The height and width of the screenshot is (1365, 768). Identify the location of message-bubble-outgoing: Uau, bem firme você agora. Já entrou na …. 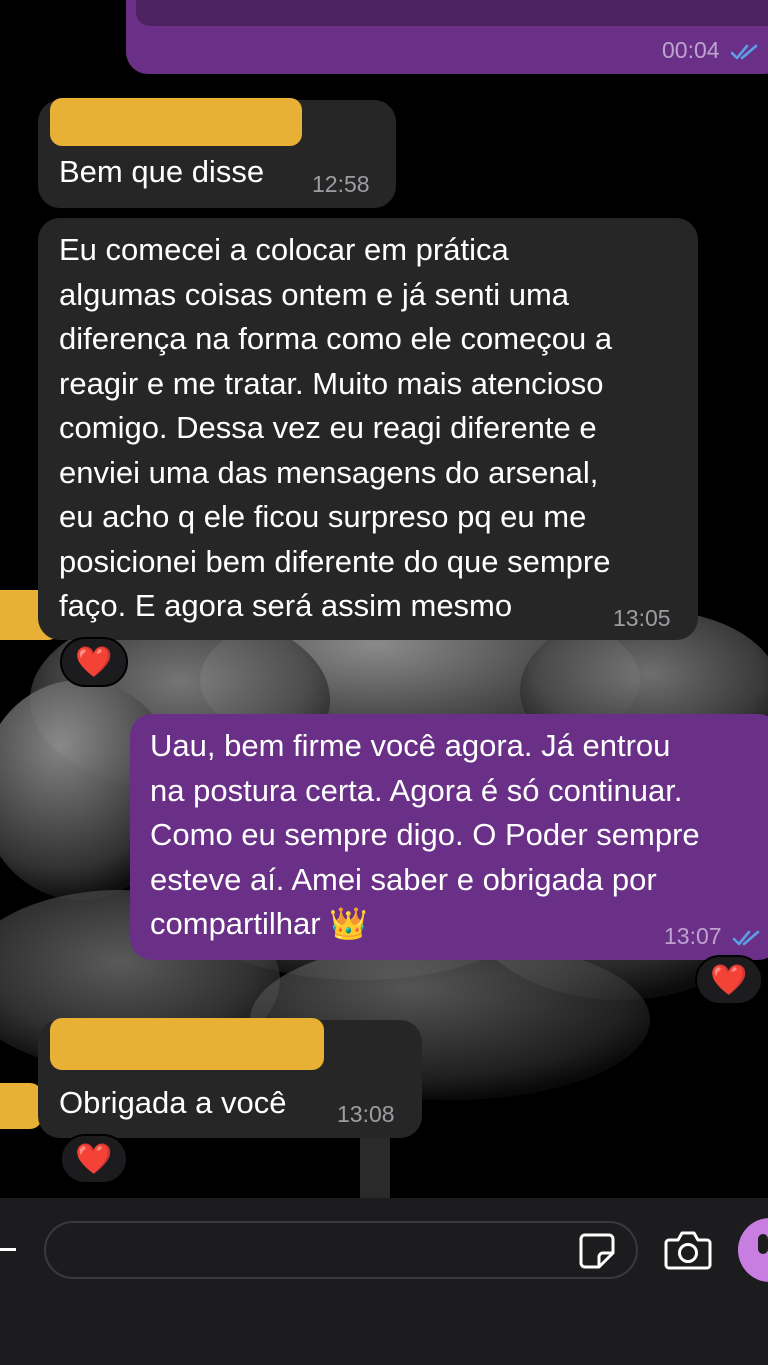
(449, 837).